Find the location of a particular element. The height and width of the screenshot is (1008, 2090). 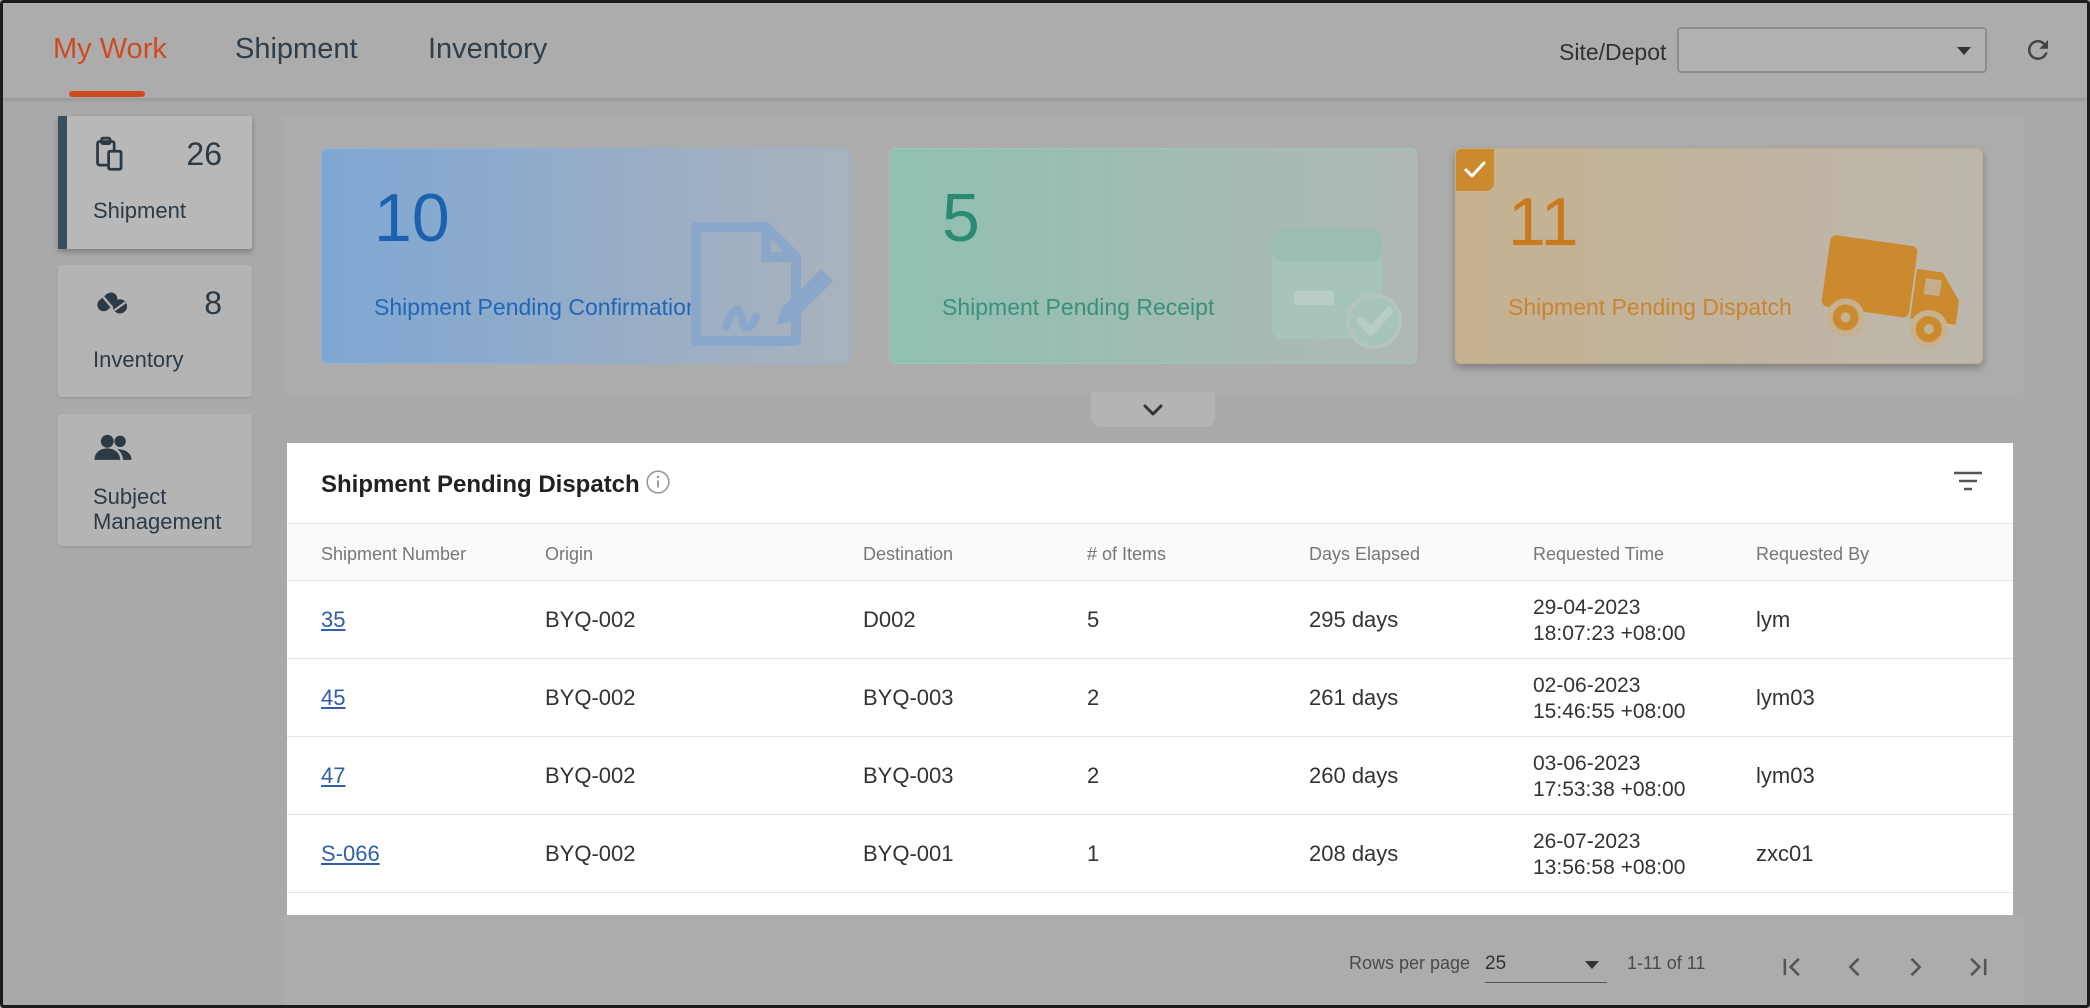

shipment-number-cell: 47 is located at coordinates (333, 776).